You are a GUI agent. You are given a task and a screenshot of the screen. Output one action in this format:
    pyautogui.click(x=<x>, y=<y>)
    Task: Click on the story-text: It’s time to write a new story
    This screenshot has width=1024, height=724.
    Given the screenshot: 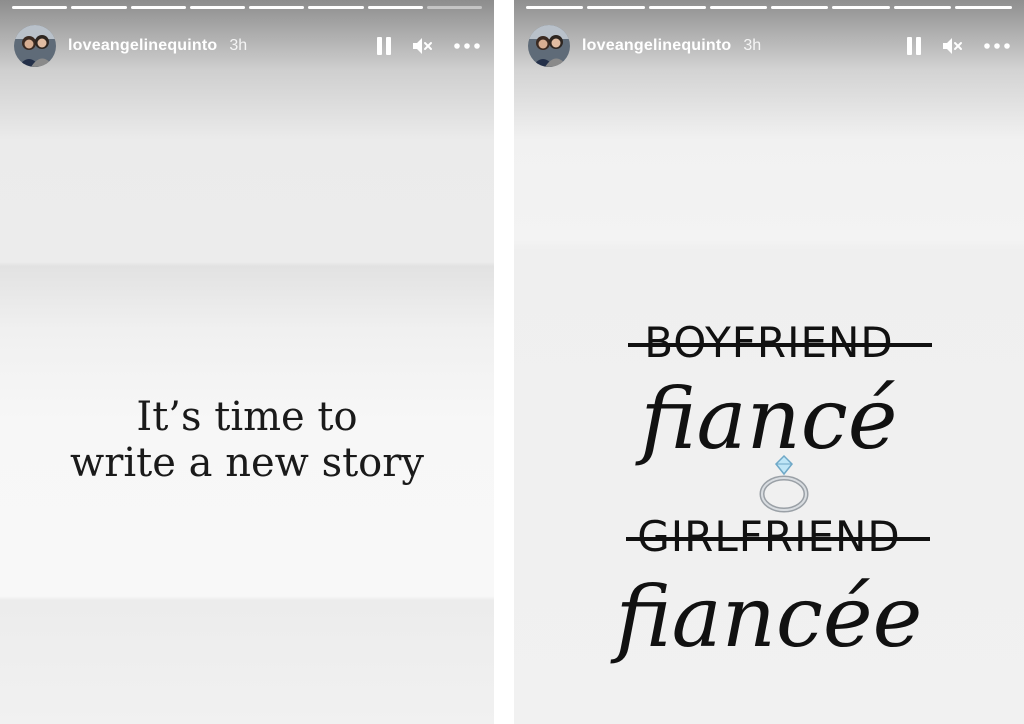 What is the action you would take?
    pyautogui.click(x=247, y=440)
    